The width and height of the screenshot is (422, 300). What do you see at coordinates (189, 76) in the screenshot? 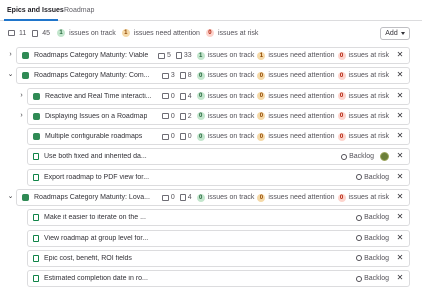
I see `child-issue-count: 8` at bounding box center [189, 76].